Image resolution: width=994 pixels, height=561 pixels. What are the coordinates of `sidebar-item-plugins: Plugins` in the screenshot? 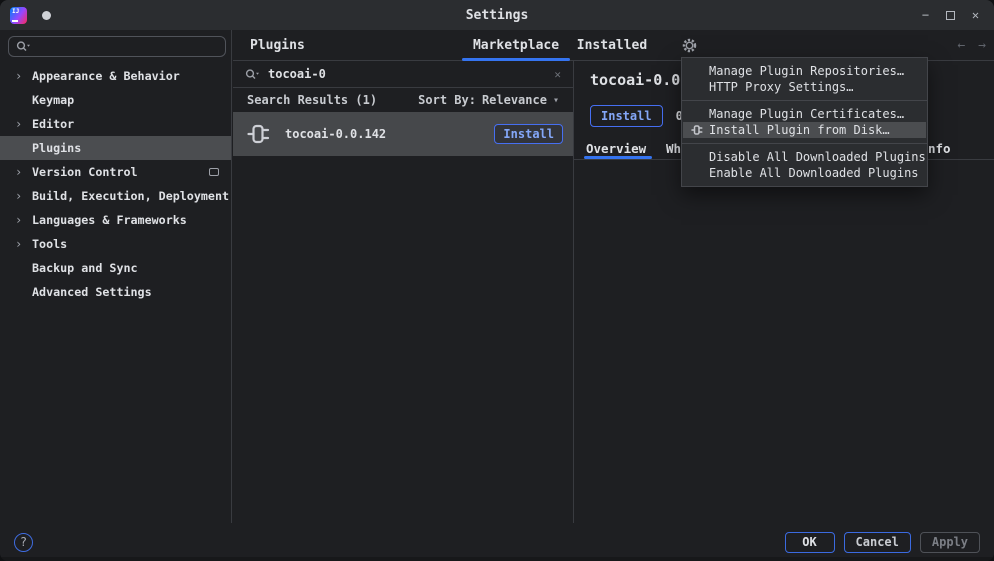 It's located at (115, 148).